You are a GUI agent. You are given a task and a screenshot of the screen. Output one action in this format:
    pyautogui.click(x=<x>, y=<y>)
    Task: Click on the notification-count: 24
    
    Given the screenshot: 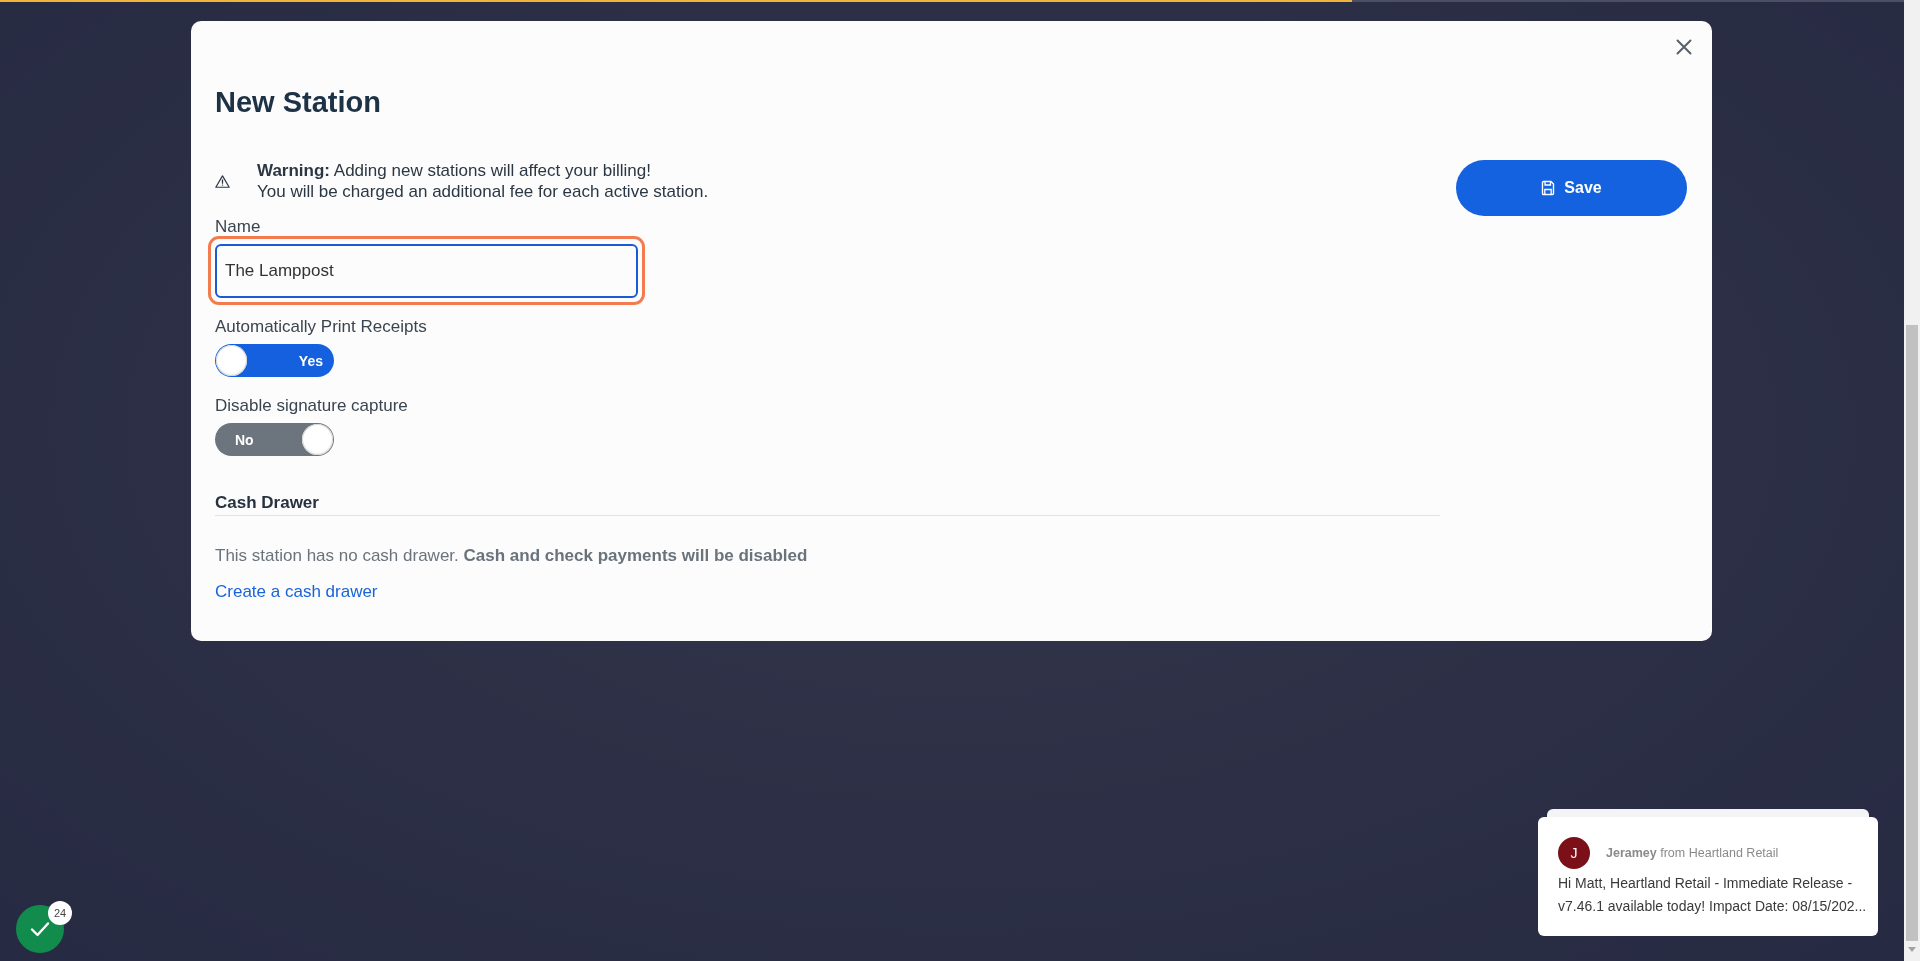 What is the action you would take?
    pyautogui.click(x=60, y=913)
    